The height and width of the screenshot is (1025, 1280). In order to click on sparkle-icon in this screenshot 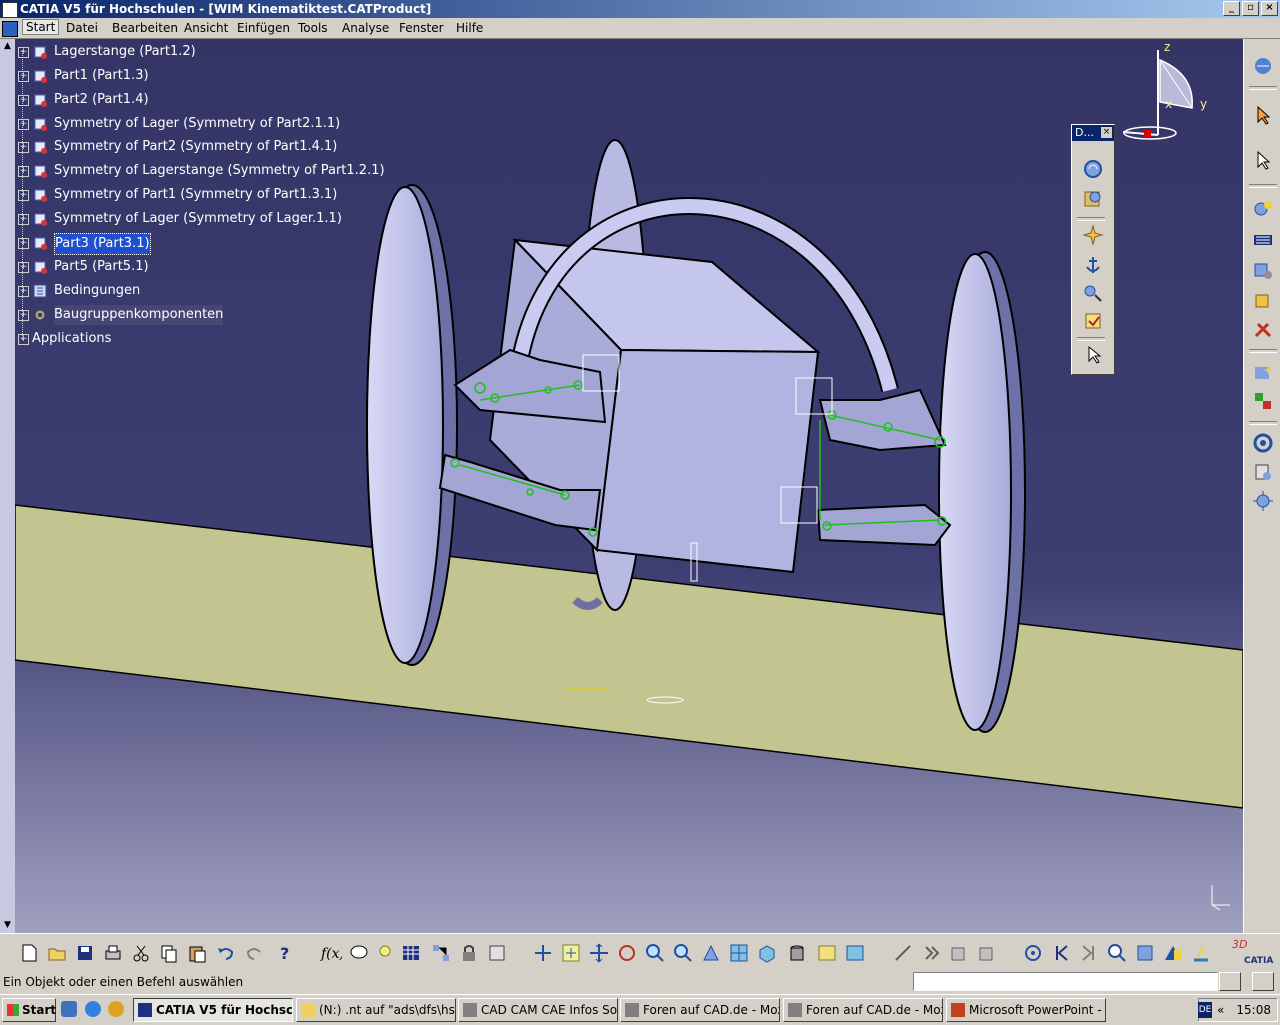, I will do `click(1263, 372)`.